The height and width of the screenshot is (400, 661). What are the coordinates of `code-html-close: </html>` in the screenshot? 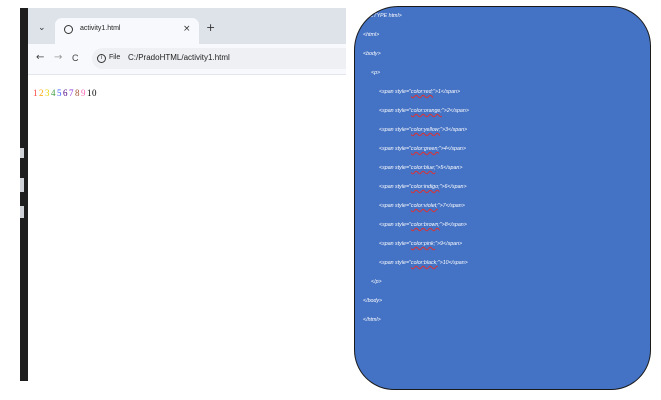 It's located at (372, 320).